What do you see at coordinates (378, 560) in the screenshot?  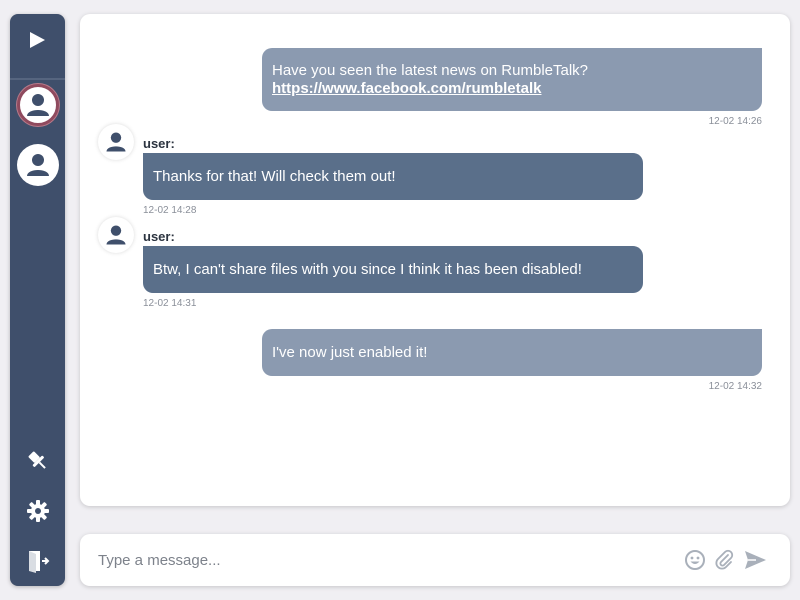 I see `message-input` at bounding box center [378, 560].